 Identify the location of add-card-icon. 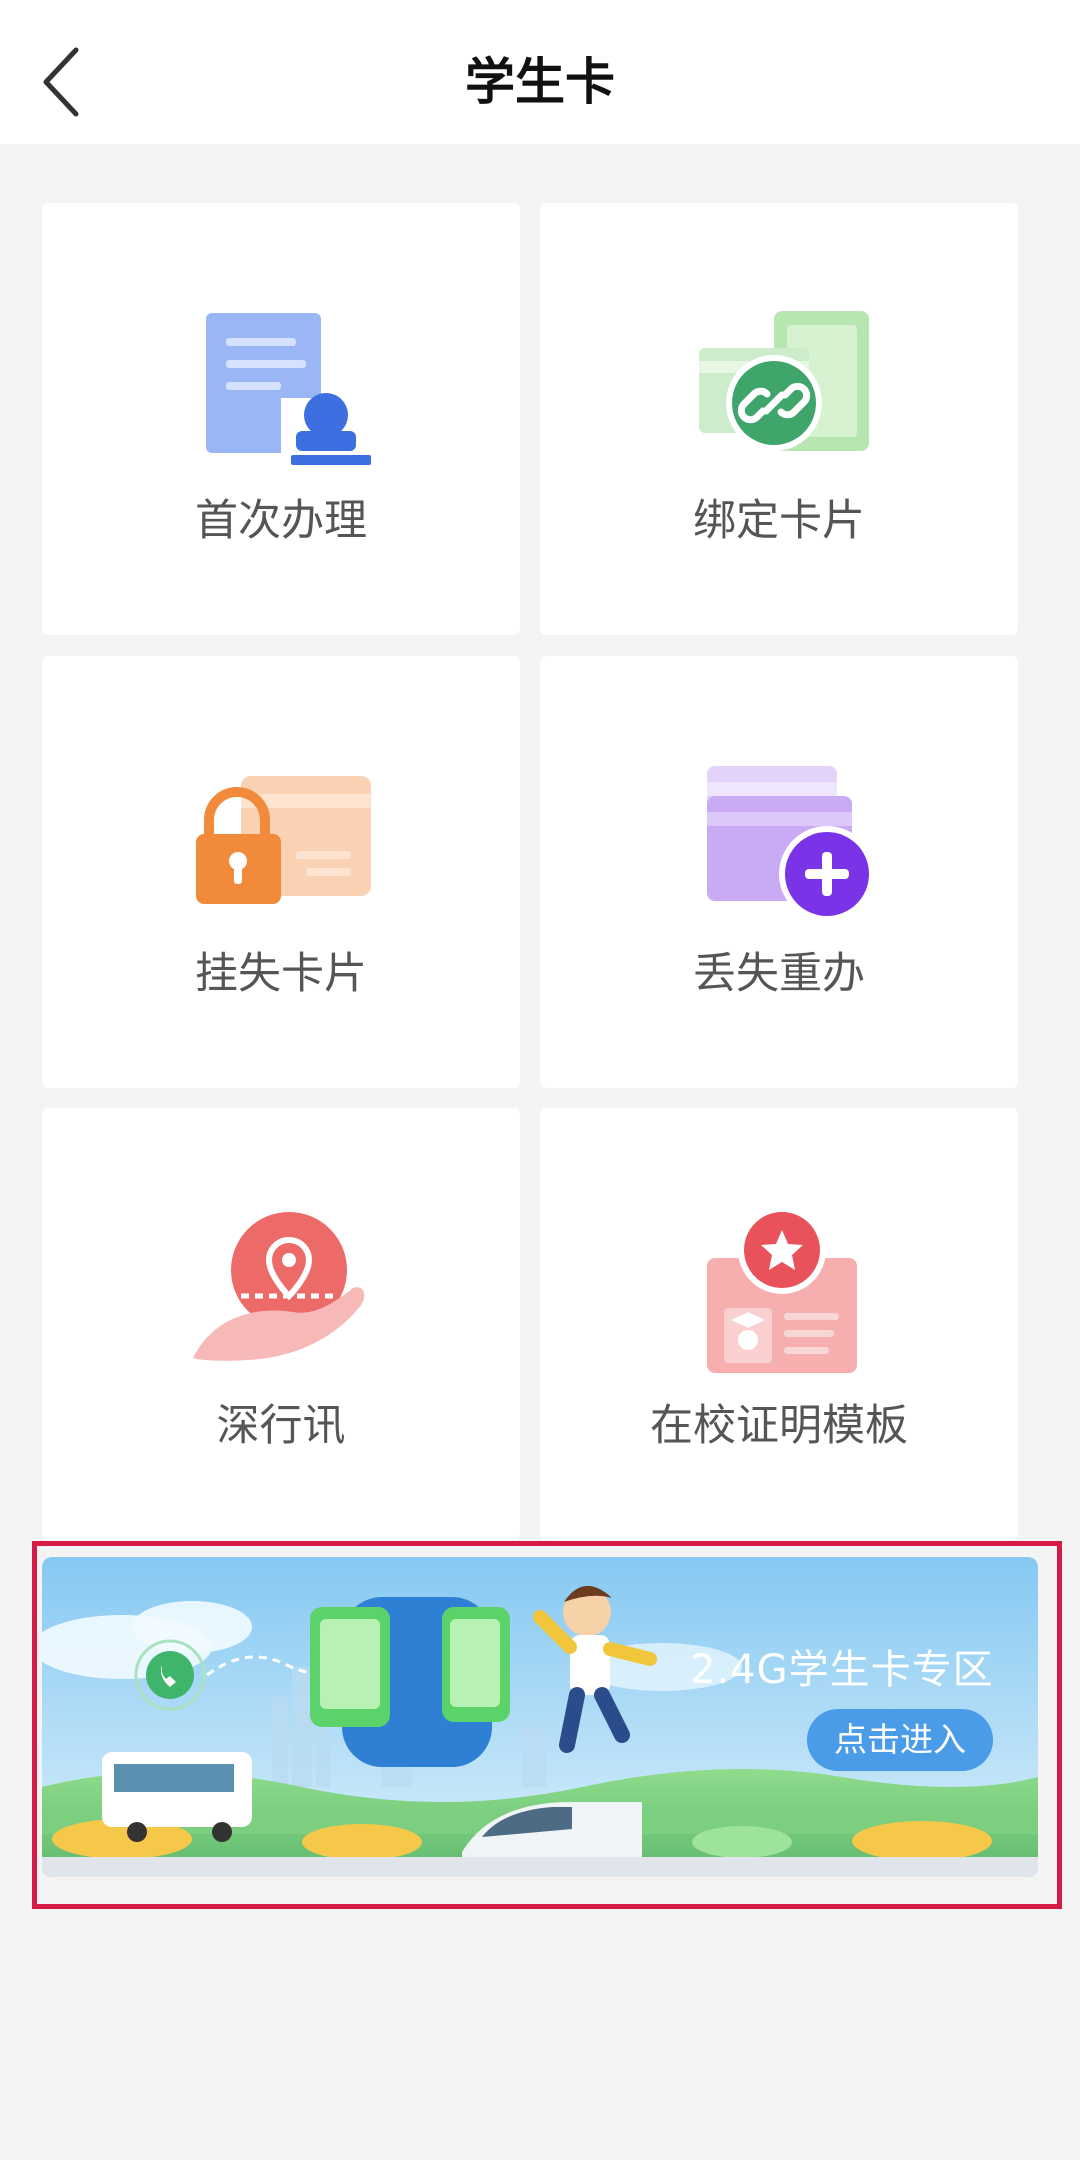
(791, 844).